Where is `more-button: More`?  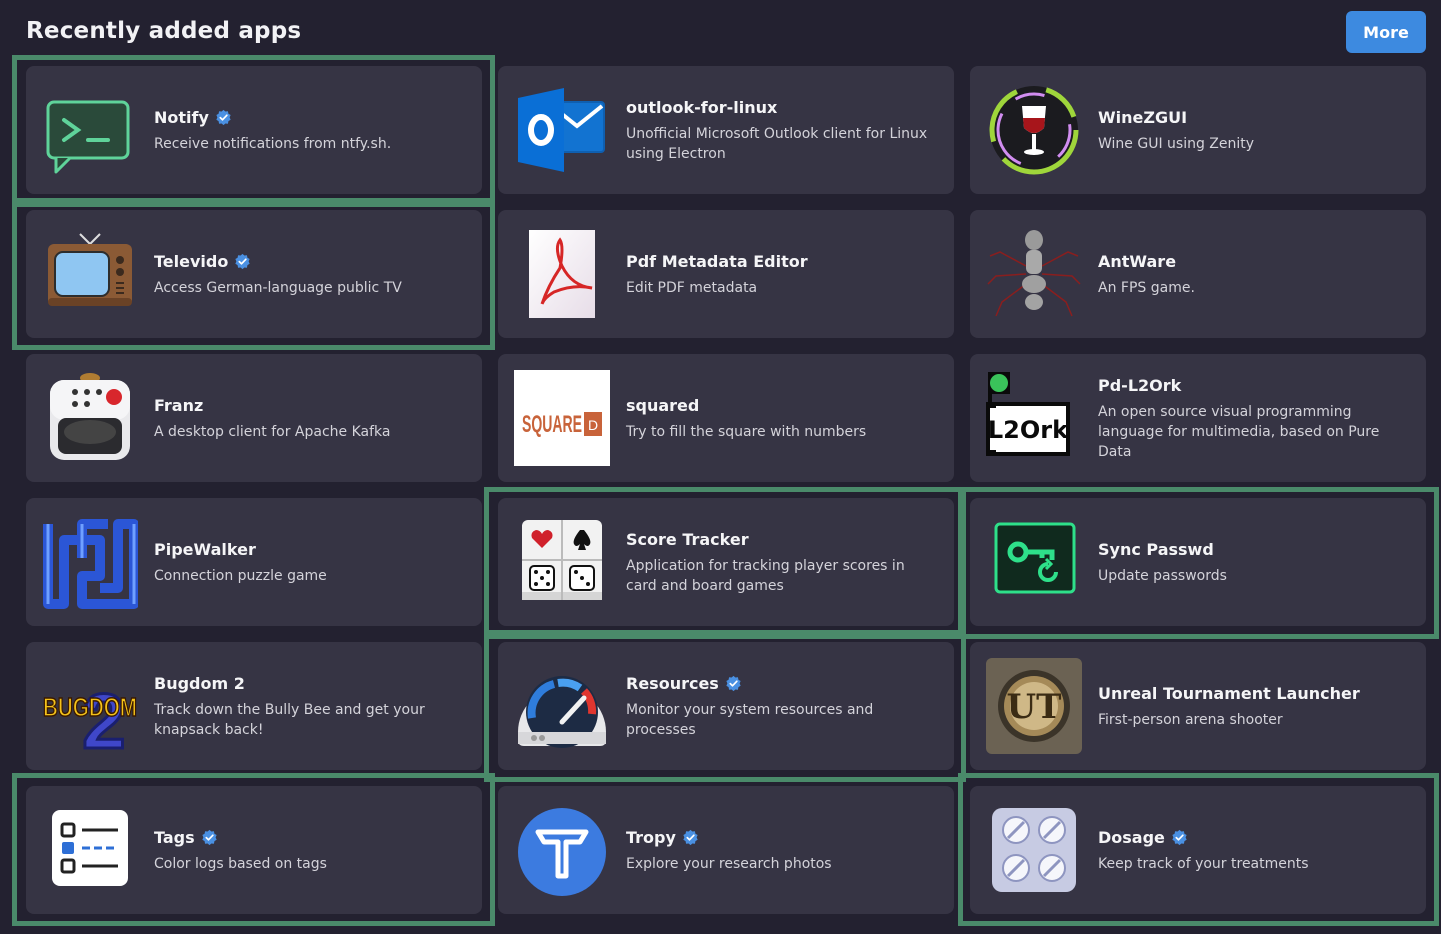 more-button: More is located at coordinates (1386, 32).